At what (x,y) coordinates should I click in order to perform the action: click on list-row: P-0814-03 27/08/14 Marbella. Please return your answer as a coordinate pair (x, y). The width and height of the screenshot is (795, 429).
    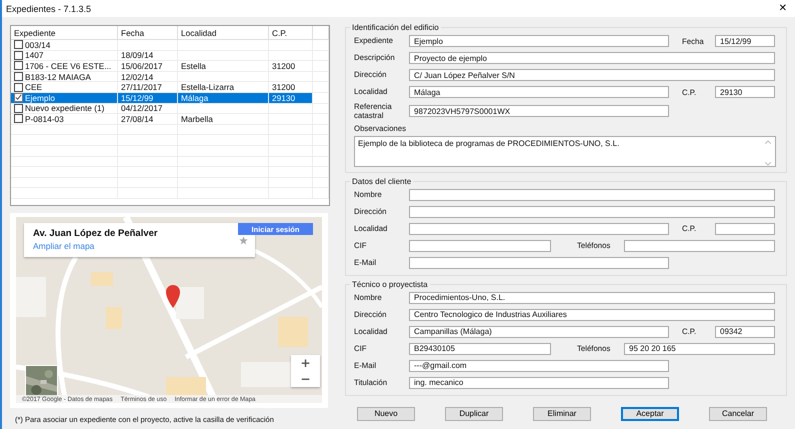
    Looking at the image, I should click on (170, 119).